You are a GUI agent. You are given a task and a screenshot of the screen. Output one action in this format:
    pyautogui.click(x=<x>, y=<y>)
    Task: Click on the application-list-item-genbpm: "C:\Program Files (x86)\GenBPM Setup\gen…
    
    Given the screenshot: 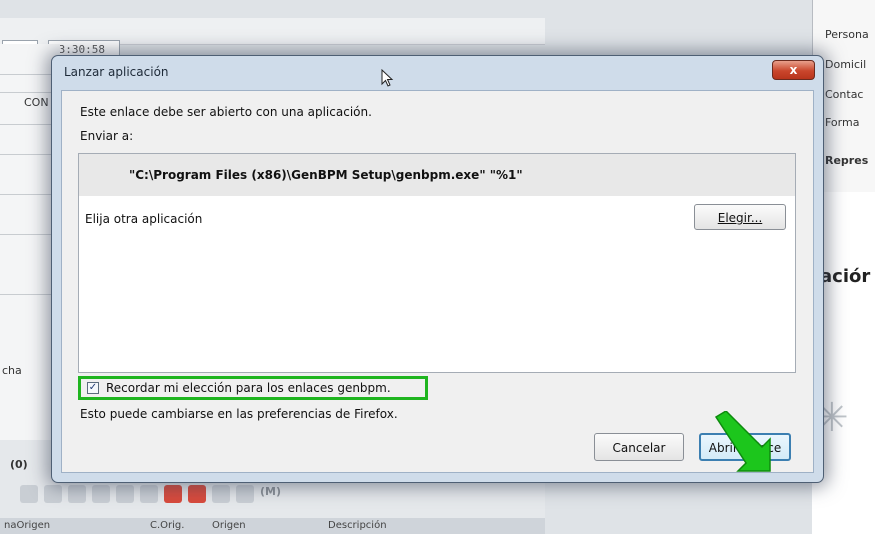 What is the action you would take?
    pyautogui.click(x=437, y=175)
    